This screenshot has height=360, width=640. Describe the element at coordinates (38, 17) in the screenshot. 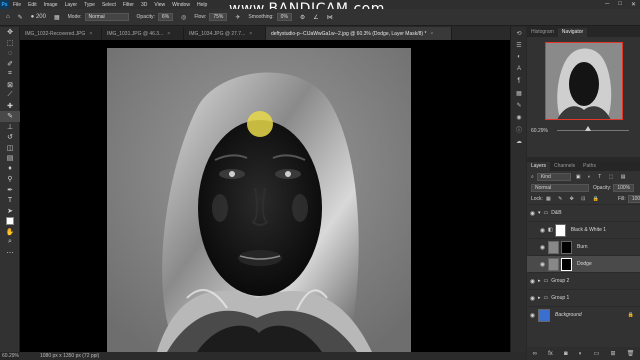

I see `brush-size-picker: ● 200` at that location.